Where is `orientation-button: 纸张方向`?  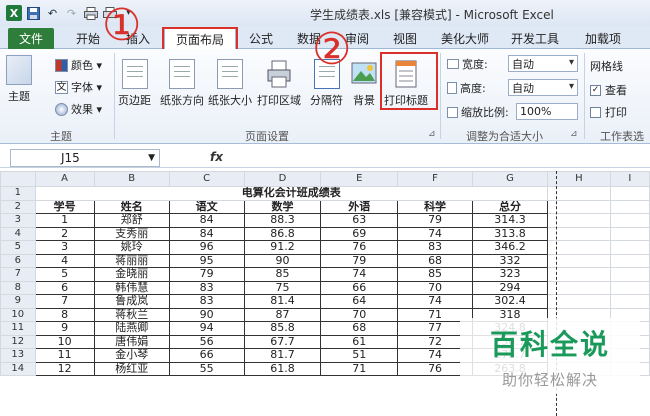
orientation-button: 纸张方向 is located at coordinates (182, 83).